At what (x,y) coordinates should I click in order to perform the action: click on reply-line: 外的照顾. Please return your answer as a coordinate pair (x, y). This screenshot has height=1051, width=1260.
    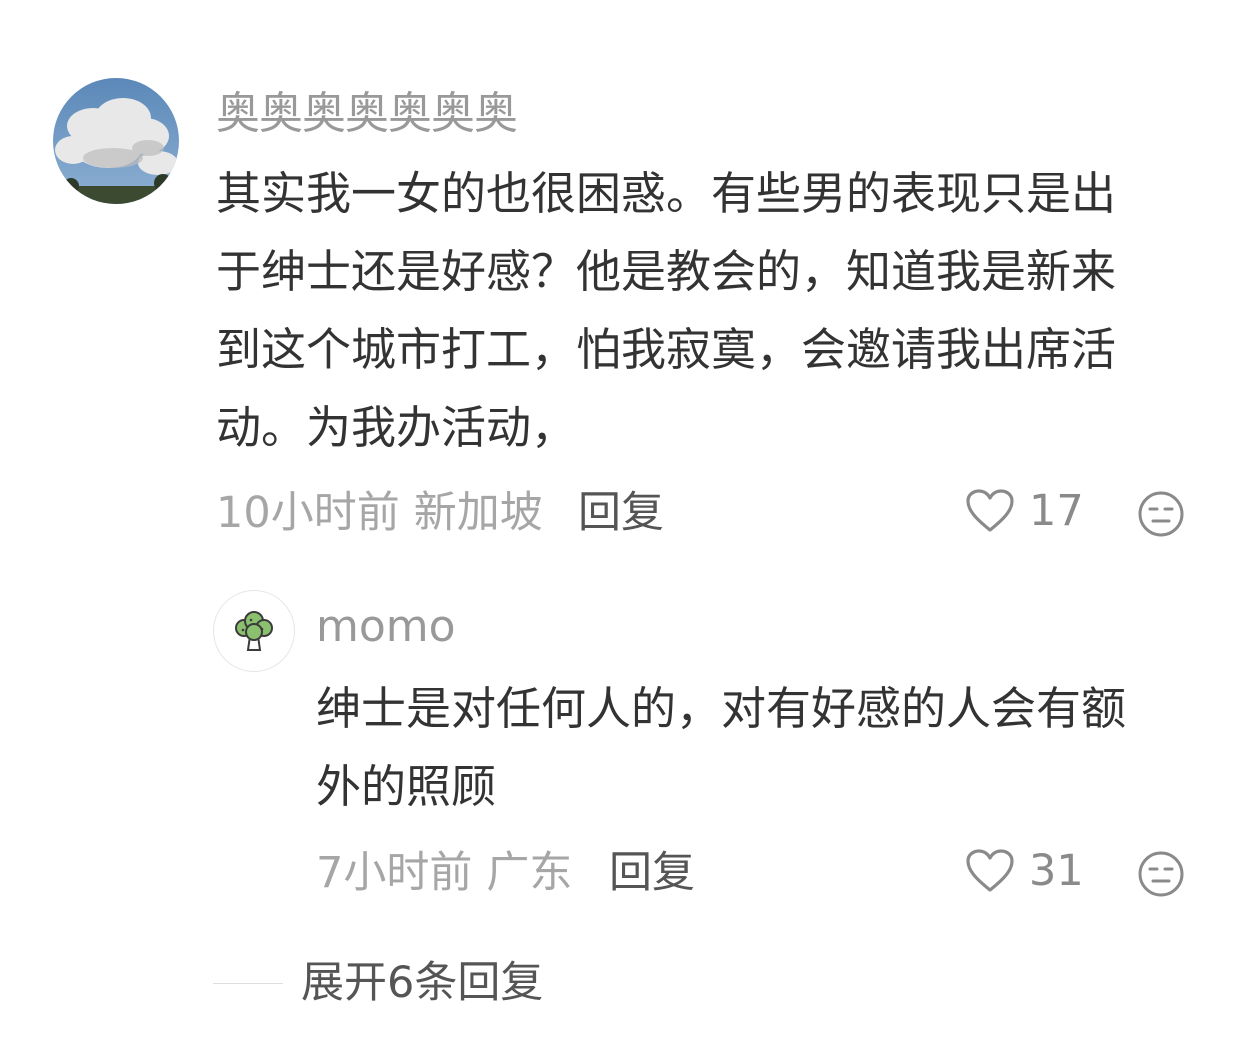
    Looking at the image, I should click on (406, 786).